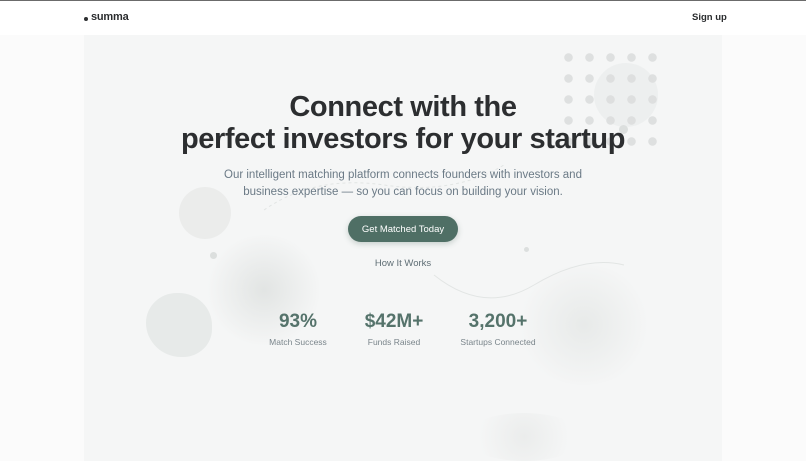 This screenshot has height=461, width=806. I want to click on stat-value: $42M+, so click(394, 321).